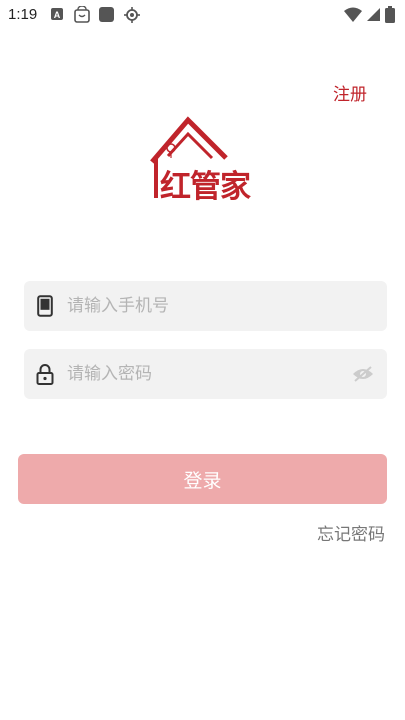 This screenshot has width=405, height=720. What do you see at coordinates (351, 532) in the screenshot?
I see `forgot-password-link: 忘记密码` at bounding box center [351, 532].